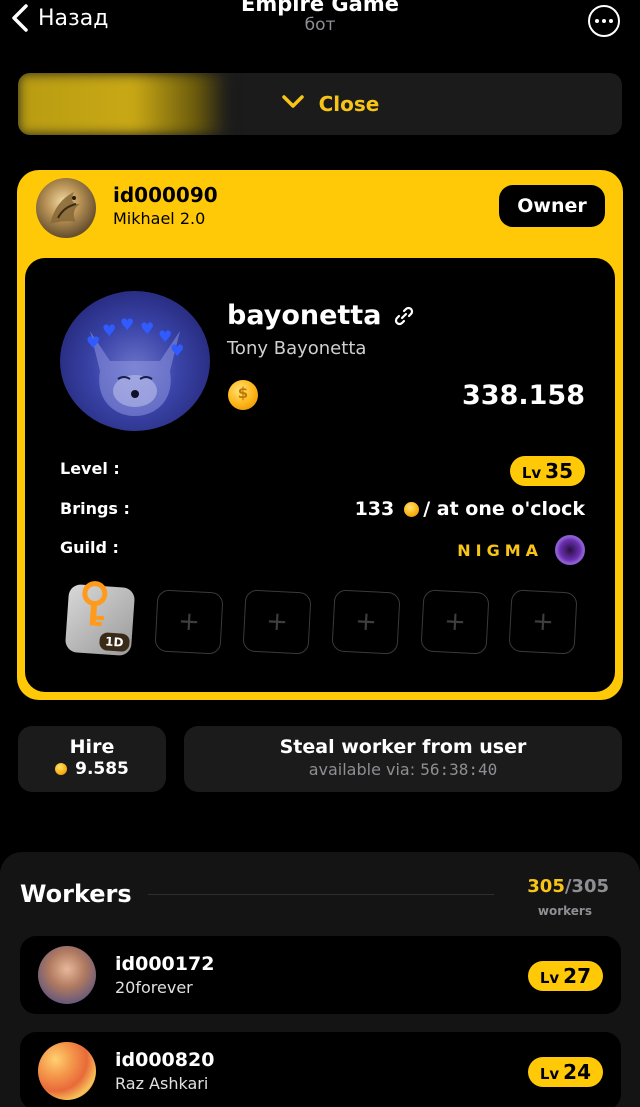 The height and width of the screenshot is (1107, 640). What do you see at coordinates (459, 769) in the screenshot?
I see `steal-timer: 56:38:40` at bounding box center [459, 769].